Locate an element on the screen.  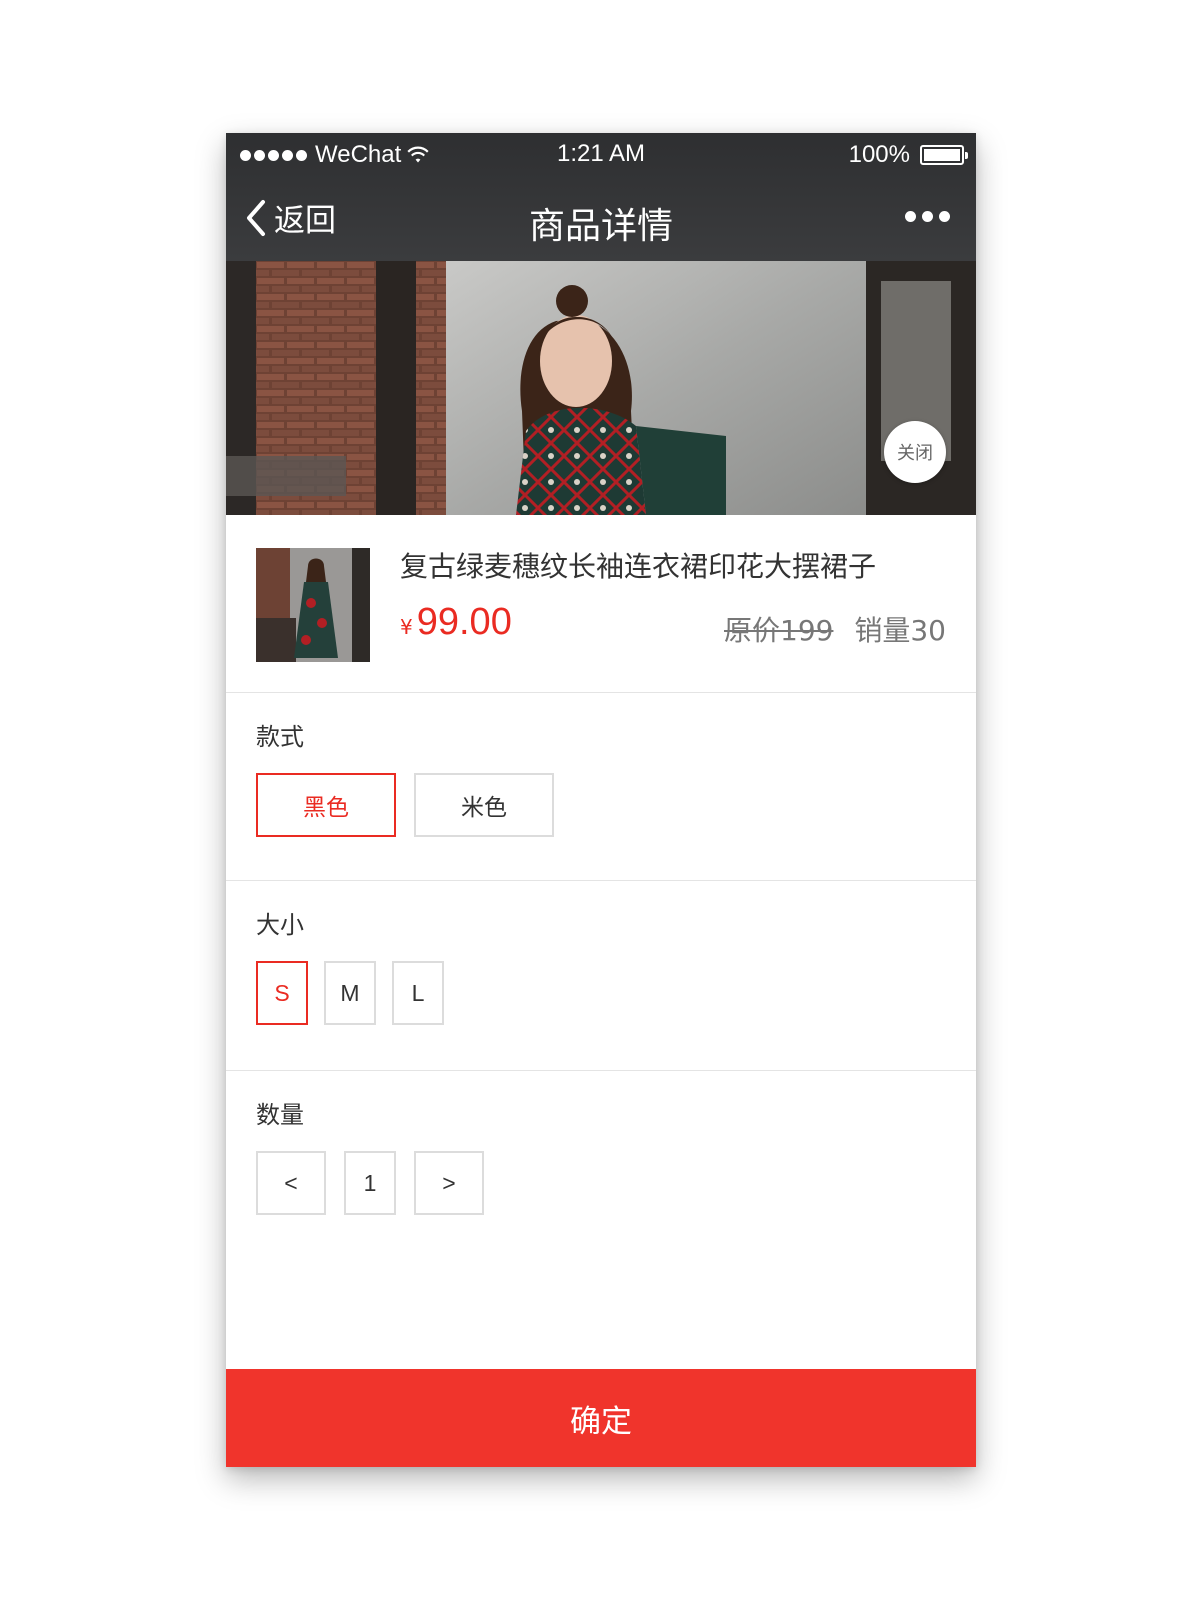
more-dots-icon is located at coordinates (927, 216).